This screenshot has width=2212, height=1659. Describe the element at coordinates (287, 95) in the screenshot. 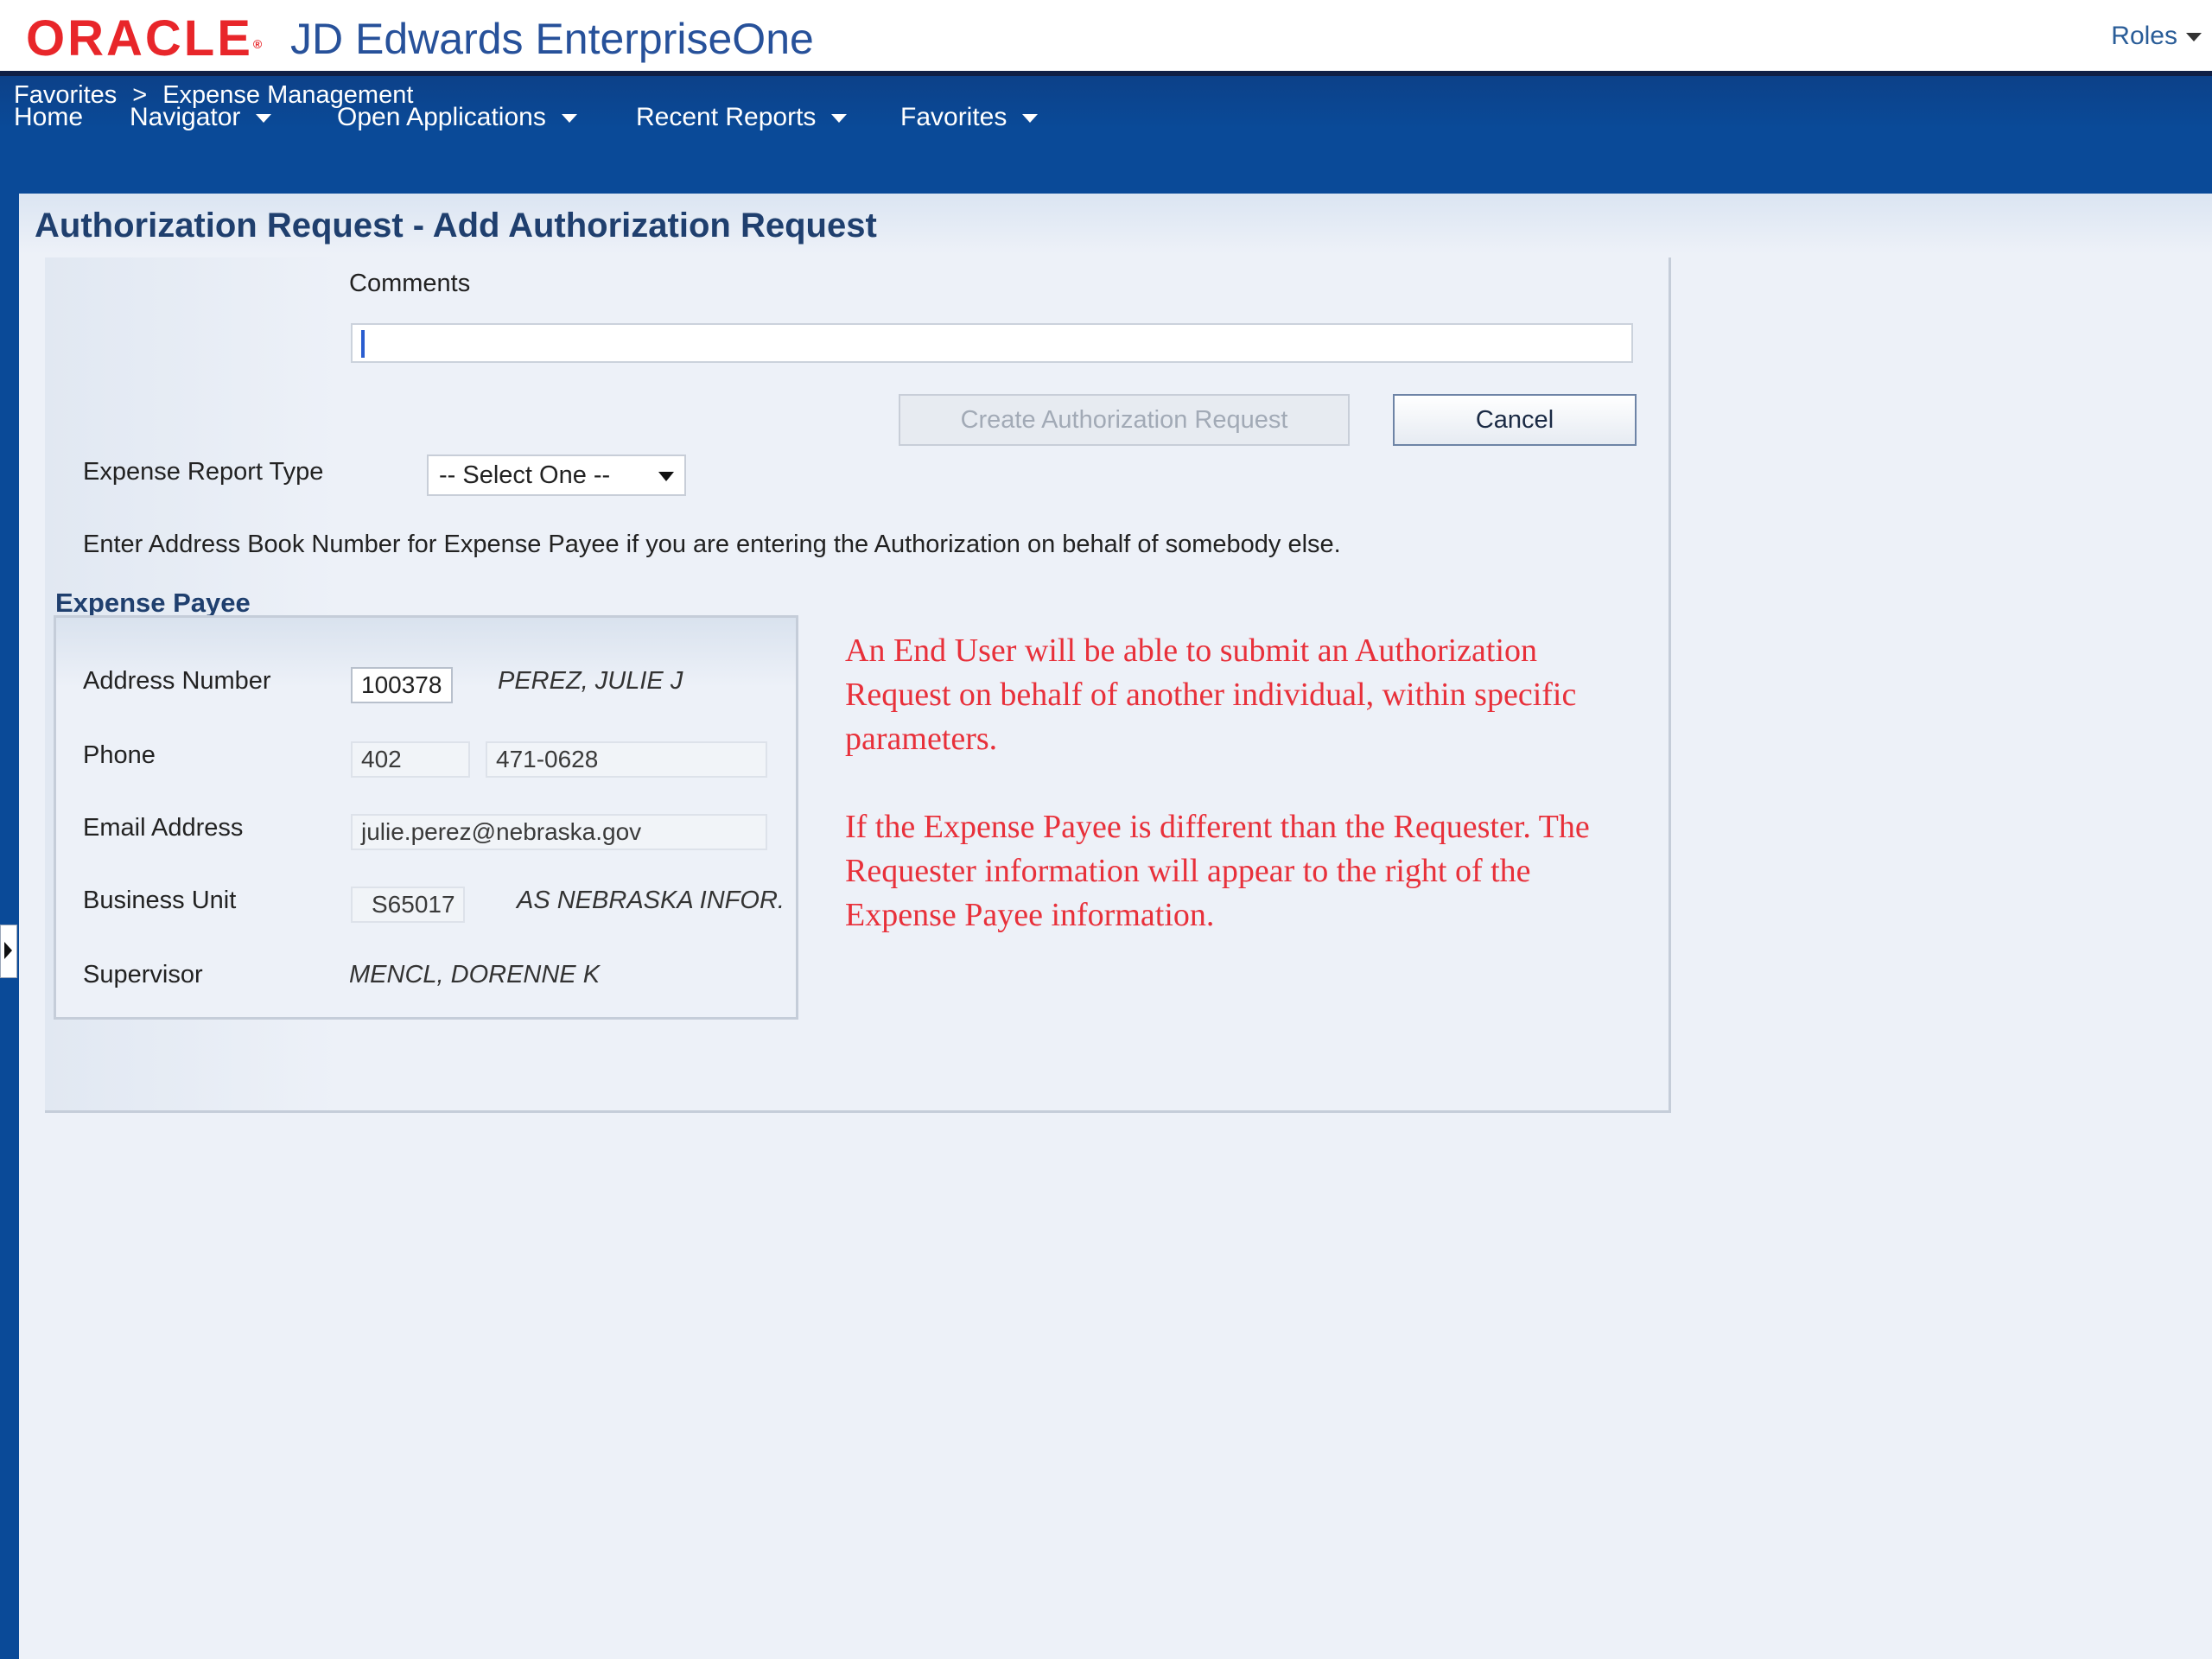

I see `breadcrumb-expense-management: Expense Management` at that location.